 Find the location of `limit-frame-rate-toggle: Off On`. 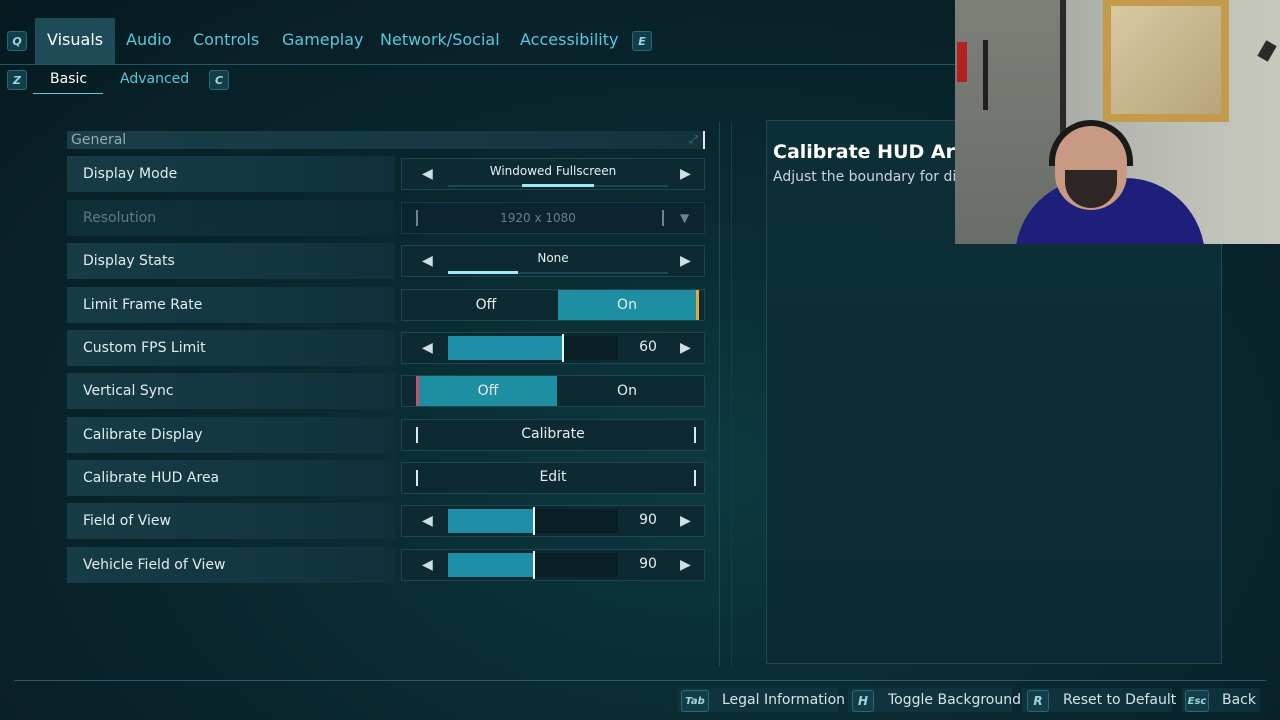

limit-frame-rate-toggle: Off On is located at coordinates (553, 305).